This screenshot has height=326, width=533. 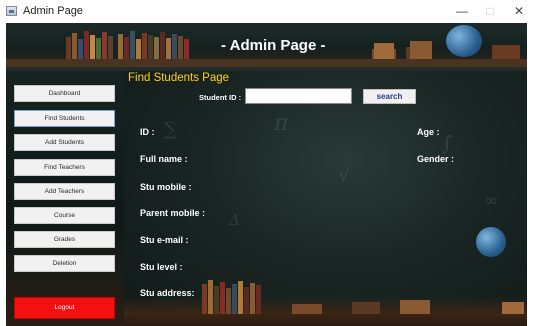 What do you see at coordinates (167, 293) in the screenshot?
I see `stu-address-label: Stu address:` at bounding box center [167, 293].